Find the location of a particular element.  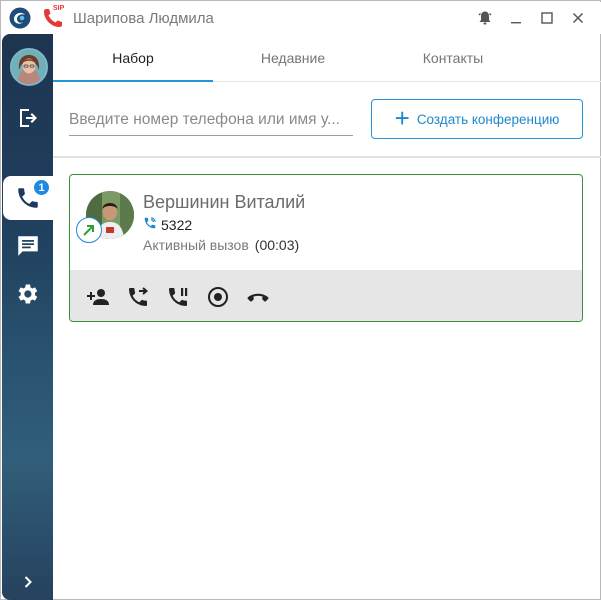

sip-label: SIP is located at coordinates (59, 8).